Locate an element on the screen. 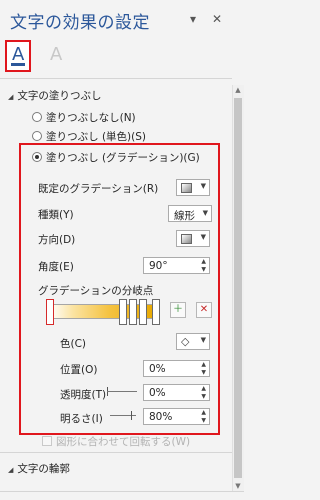  brightness-slider is located at coordinates (123, 415).